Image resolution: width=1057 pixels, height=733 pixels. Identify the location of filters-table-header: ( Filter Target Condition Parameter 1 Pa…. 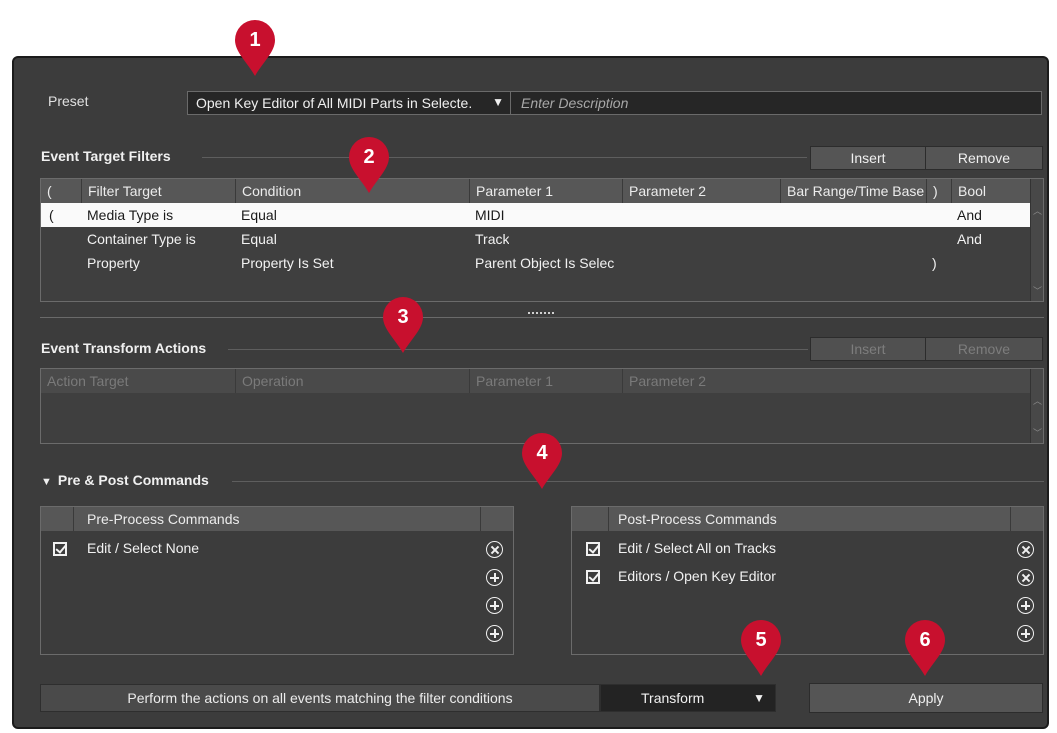
(536, 191).